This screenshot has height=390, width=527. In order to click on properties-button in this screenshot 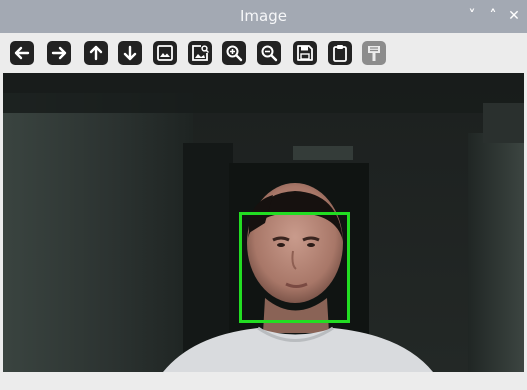, I will do `click(374, 53)`.